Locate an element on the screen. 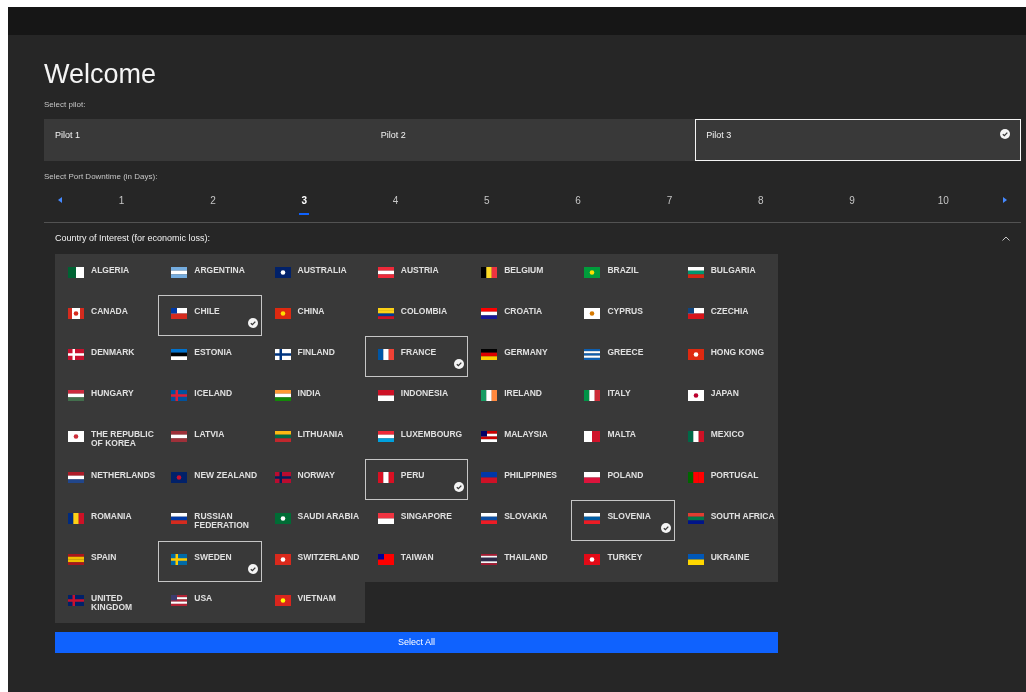 The width and height of the screenshot is (1026, 692). country-tile: DENMARK is located at coordinates (107, 356).